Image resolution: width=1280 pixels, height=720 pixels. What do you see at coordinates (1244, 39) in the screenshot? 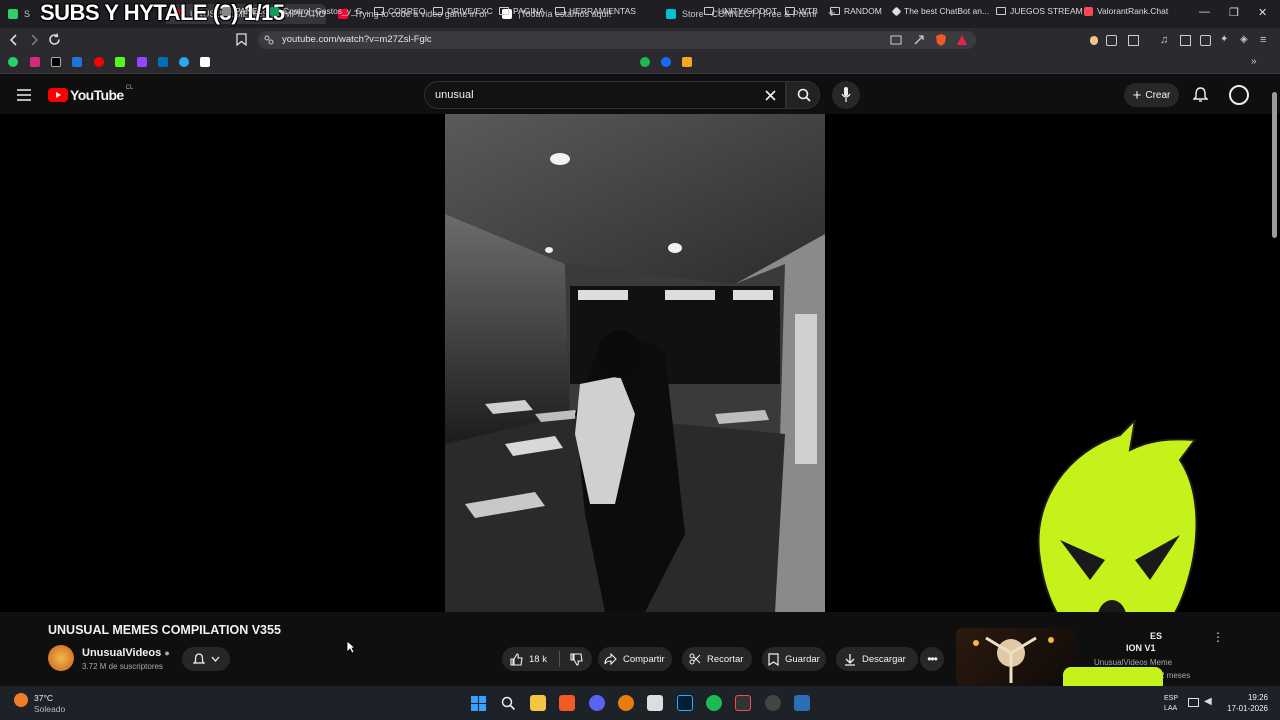
I see `vpn-icon: ◈` at bounding box center [1244, 39].